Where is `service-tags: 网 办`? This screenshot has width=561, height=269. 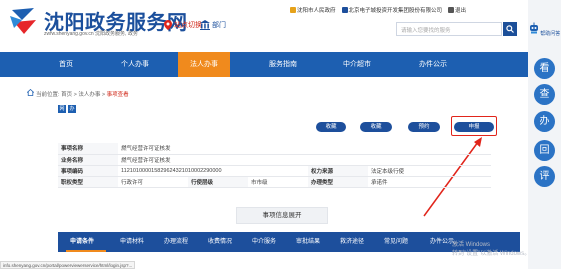 service-tags: 网 办 is located at coordinates (67, 109).